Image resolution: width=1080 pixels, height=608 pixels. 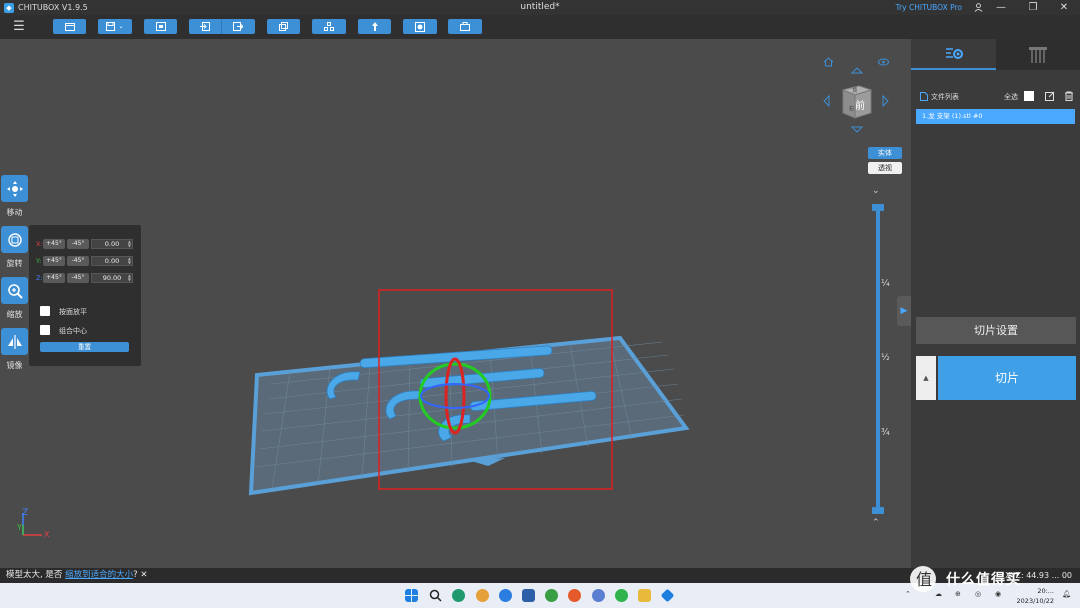 I want to click on lay-flat-label: 按面放平, so click(x=73, y=312).